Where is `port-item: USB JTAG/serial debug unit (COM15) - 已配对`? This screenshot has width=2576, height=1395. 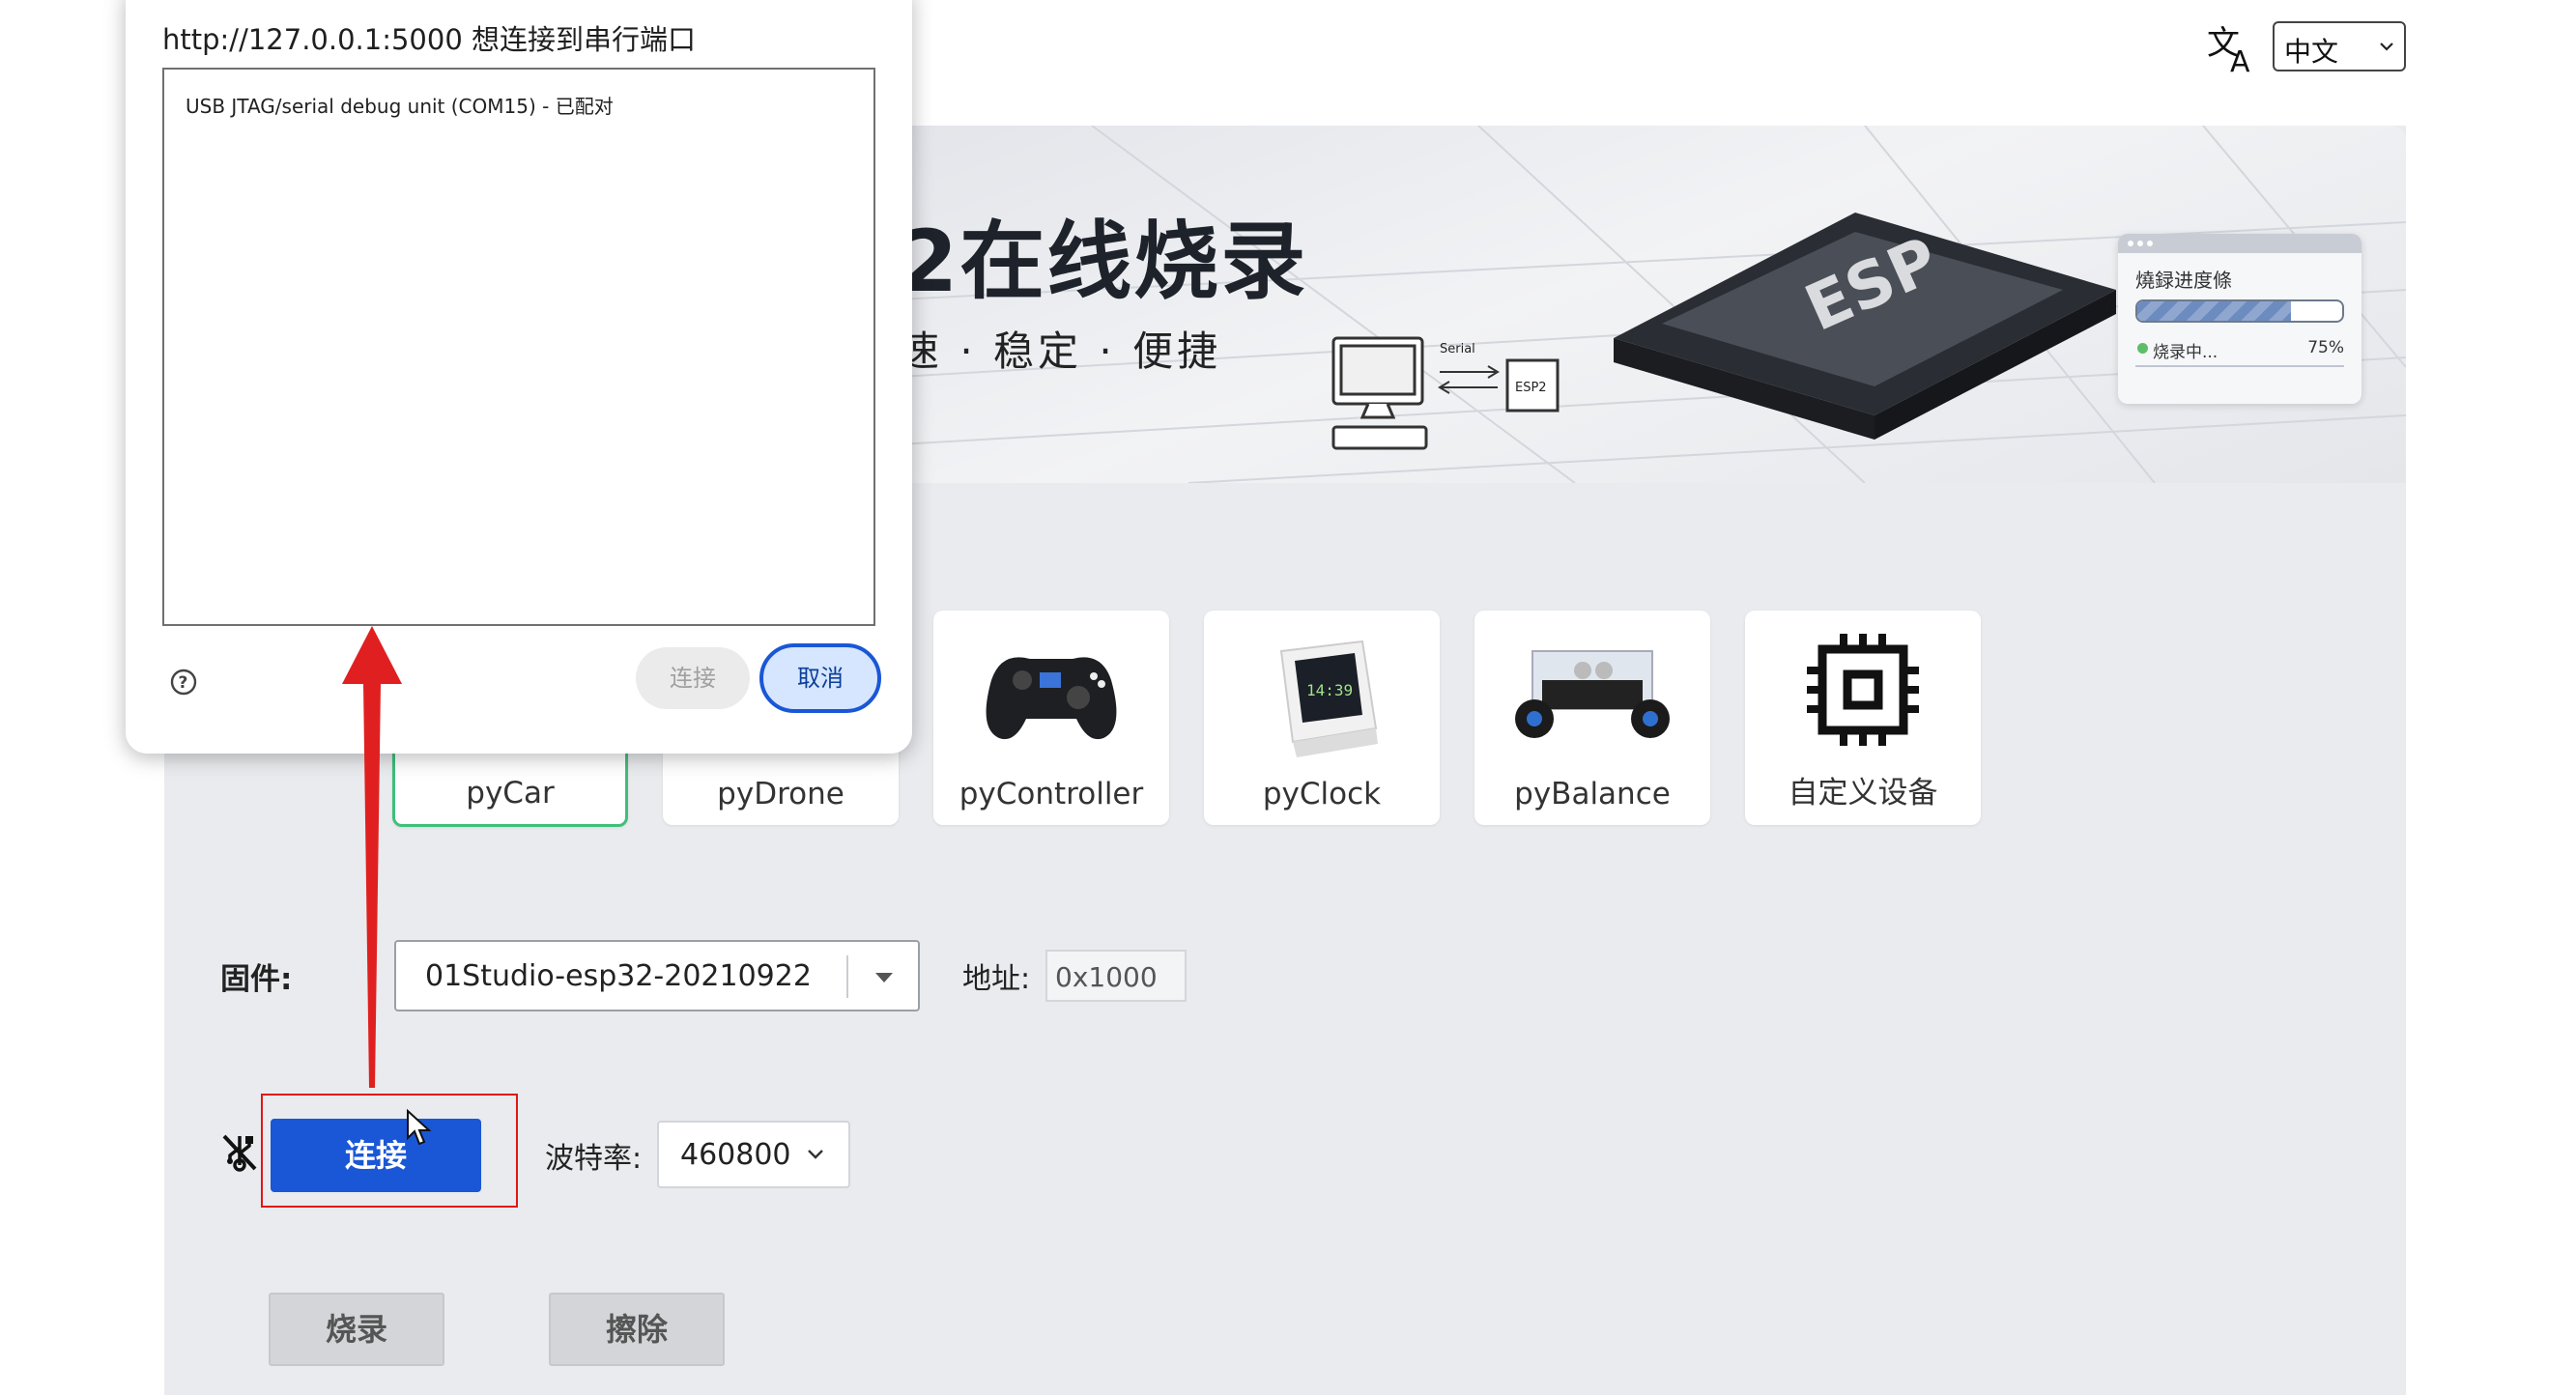 port-item: USB JTAG/serial debug unit (COM15) - 已配对 is located at coordinates (400, 105).